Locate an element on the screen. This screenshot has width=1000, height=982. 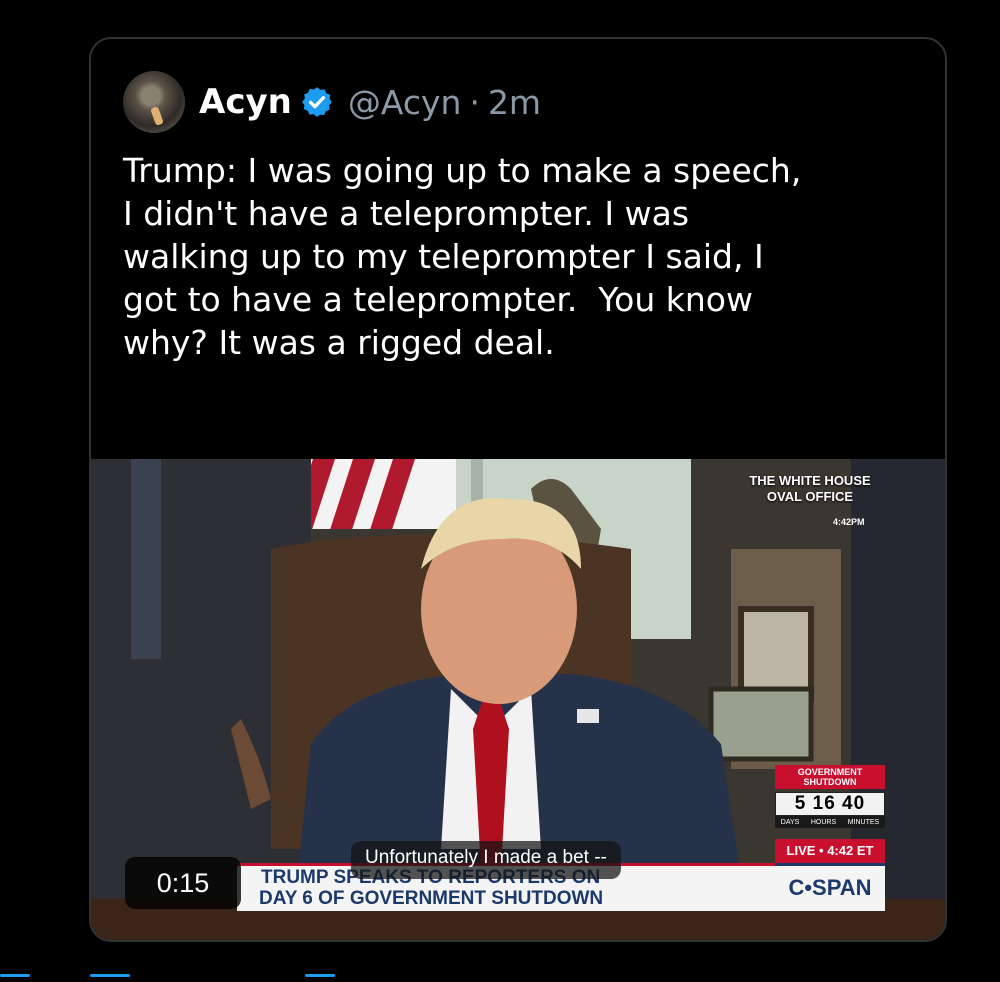
channel-logo: C•SPAN is located at coordinates (830, 887).